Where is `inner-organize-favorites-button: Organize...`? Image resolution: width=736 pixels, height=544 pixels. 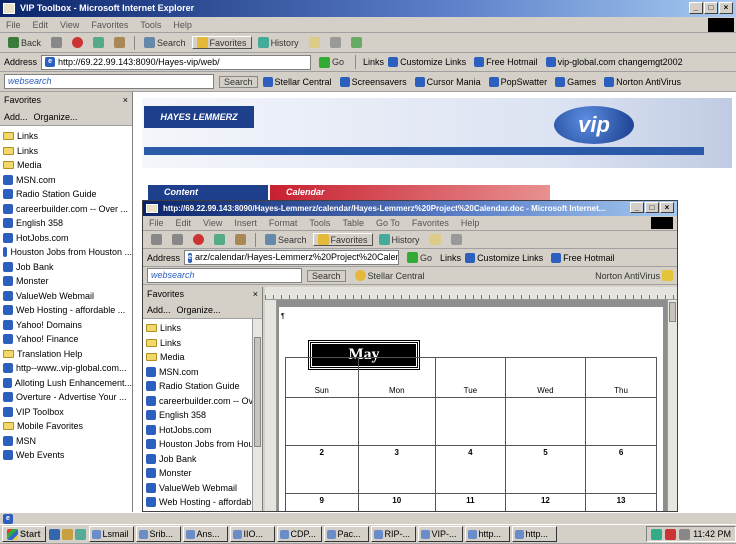
inner-organize-favorites-button: Organize... is located at coordinates (199, 310).